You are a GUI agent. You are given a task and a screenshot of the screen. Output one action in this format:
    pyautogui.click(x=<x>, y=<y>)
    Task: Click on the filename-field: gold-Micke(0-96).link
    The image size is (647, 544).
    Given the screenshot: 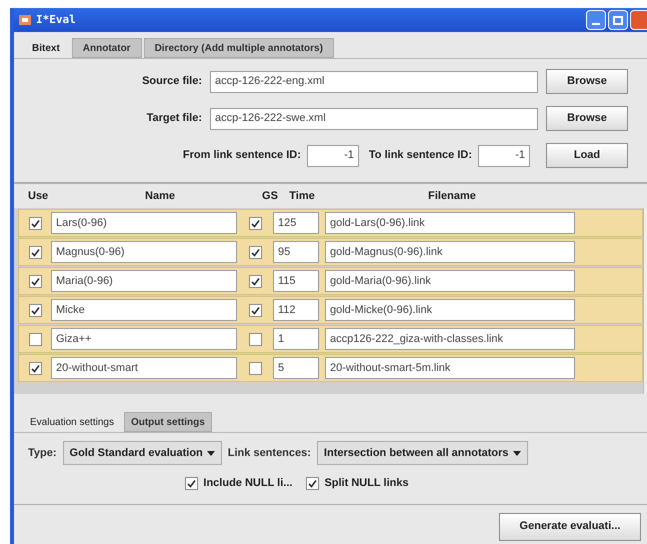 What is the action you would take?
    pyautogui.click(x=450, y=310)
    